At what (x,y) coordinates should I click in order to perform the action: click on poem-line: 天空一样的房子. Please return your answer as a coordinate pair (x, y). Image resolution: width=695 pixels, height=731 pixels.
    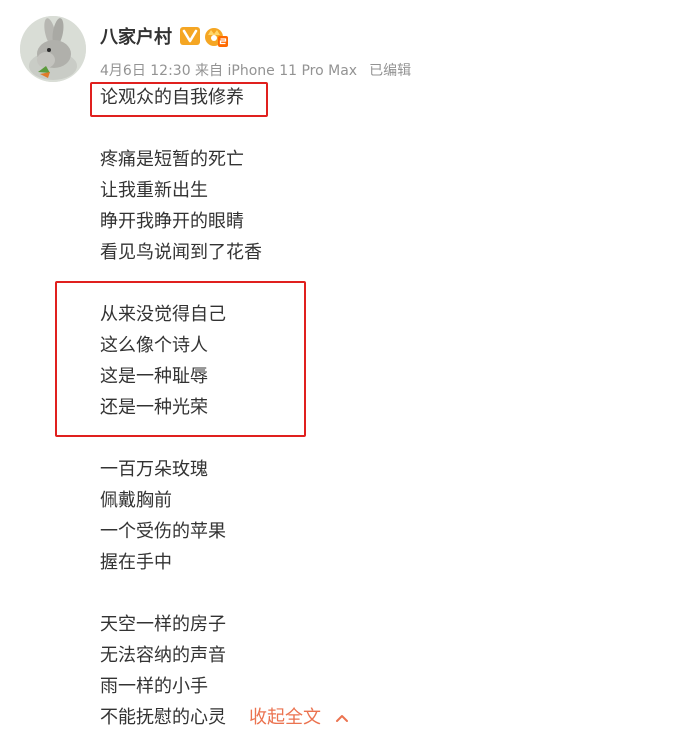
    Looking at the image, I should click on (163, 624).